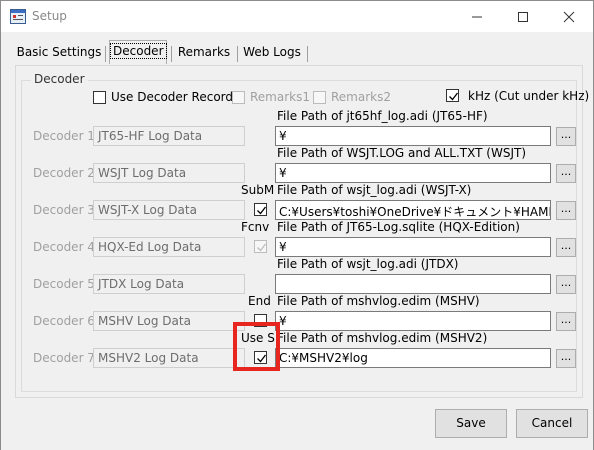 The image size is (594, 450). I want to click on decoder5-path-label: File Path of wsjt_log.adi (JTDX), so click(368, 264).